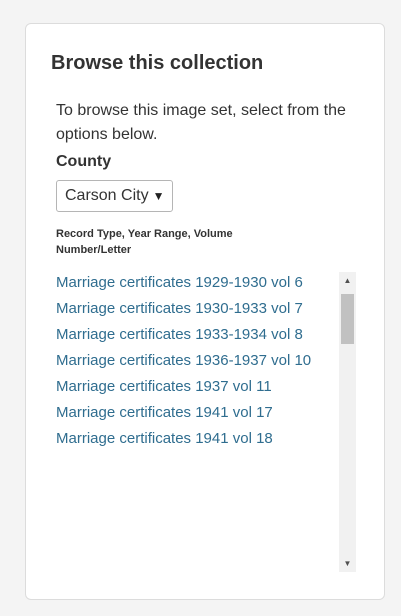 The width and height of the screenshot is (401, 616). What do you see at coordinates (196, 439) in the screenshot?
I see `list-item: Marriage certificates 1941 vol 18` at bounding box center [196, 439].